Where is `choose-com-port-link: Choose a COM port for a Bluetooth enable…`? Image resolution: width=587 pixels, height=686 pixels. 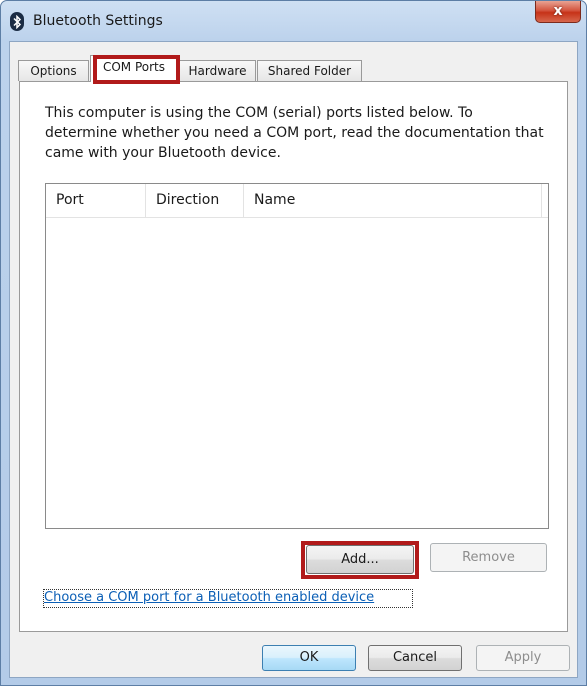
choose-com-port-link: Choose a COM port for a Bluetooth enable… is located at coordinates (209, 597).